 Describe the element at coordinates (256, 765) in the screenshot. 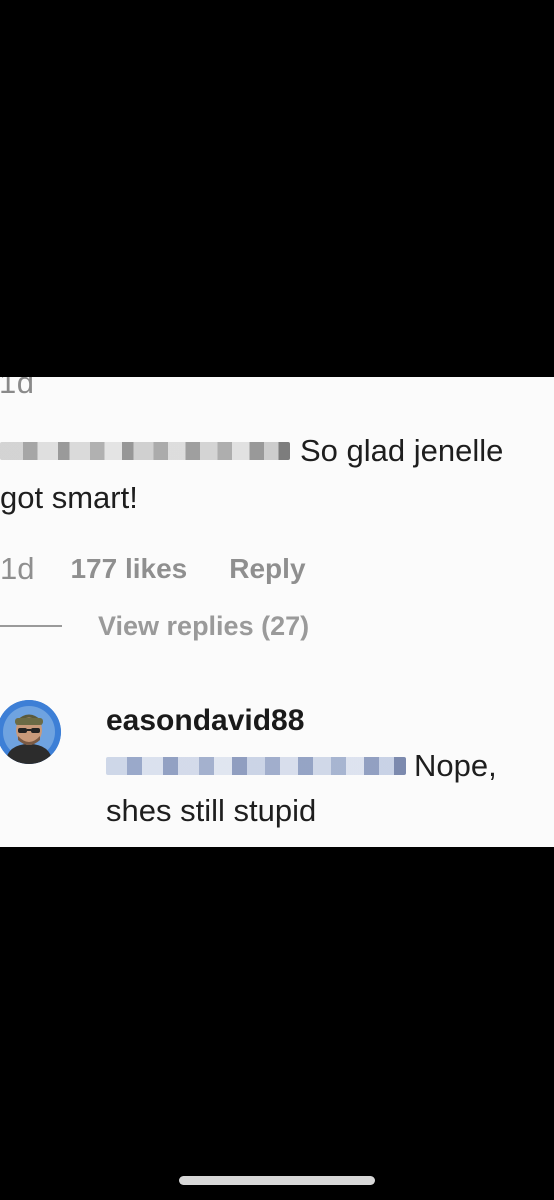

I see `blurred-mention` at that location.